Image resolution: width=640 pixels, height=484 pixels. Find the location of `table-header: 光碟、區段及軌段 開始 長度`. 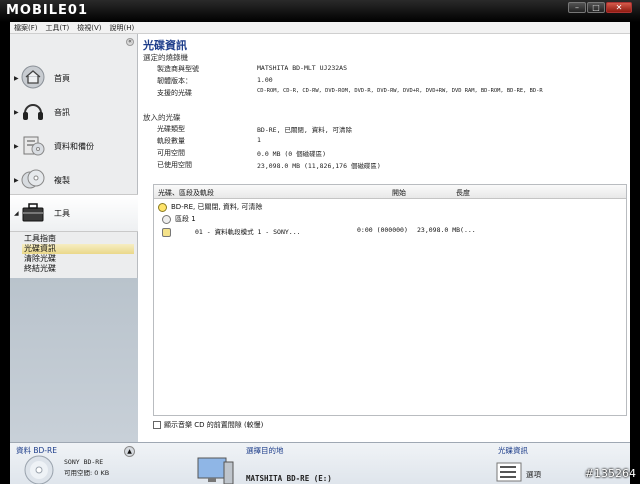

table-header: 光碟、區段及軌段 開始 長度 is located at coordinates (390, 192).